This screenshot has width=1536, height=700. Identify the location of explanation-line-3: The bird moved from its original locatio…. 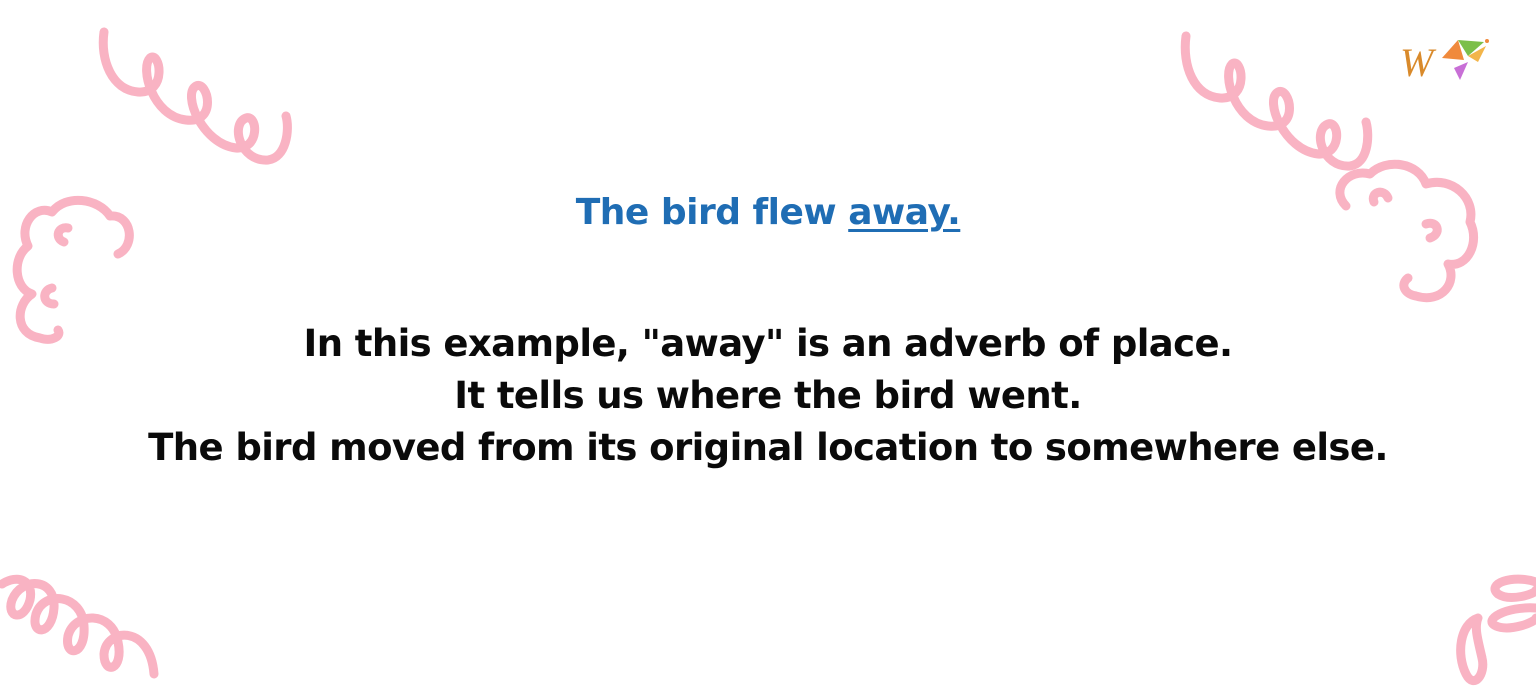
(768, 447).